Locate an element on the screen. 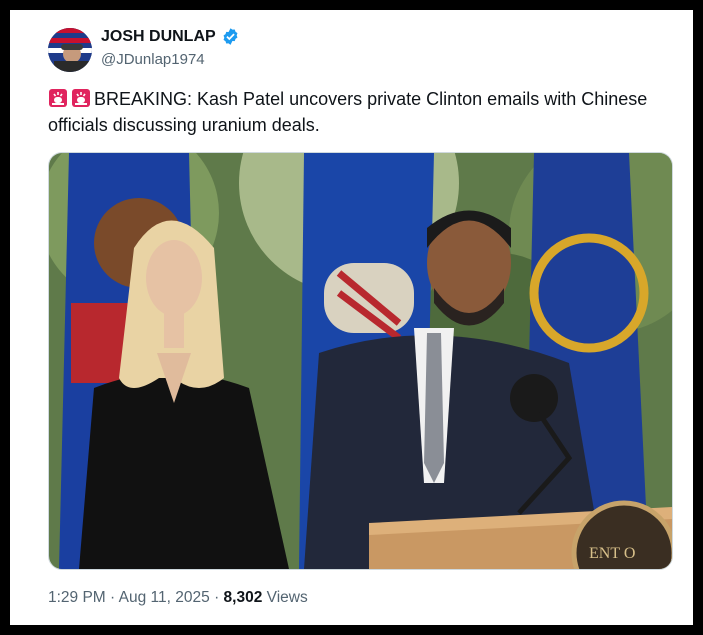  author-name: JOSH DUNLAP is located at coordinates (158, 37).